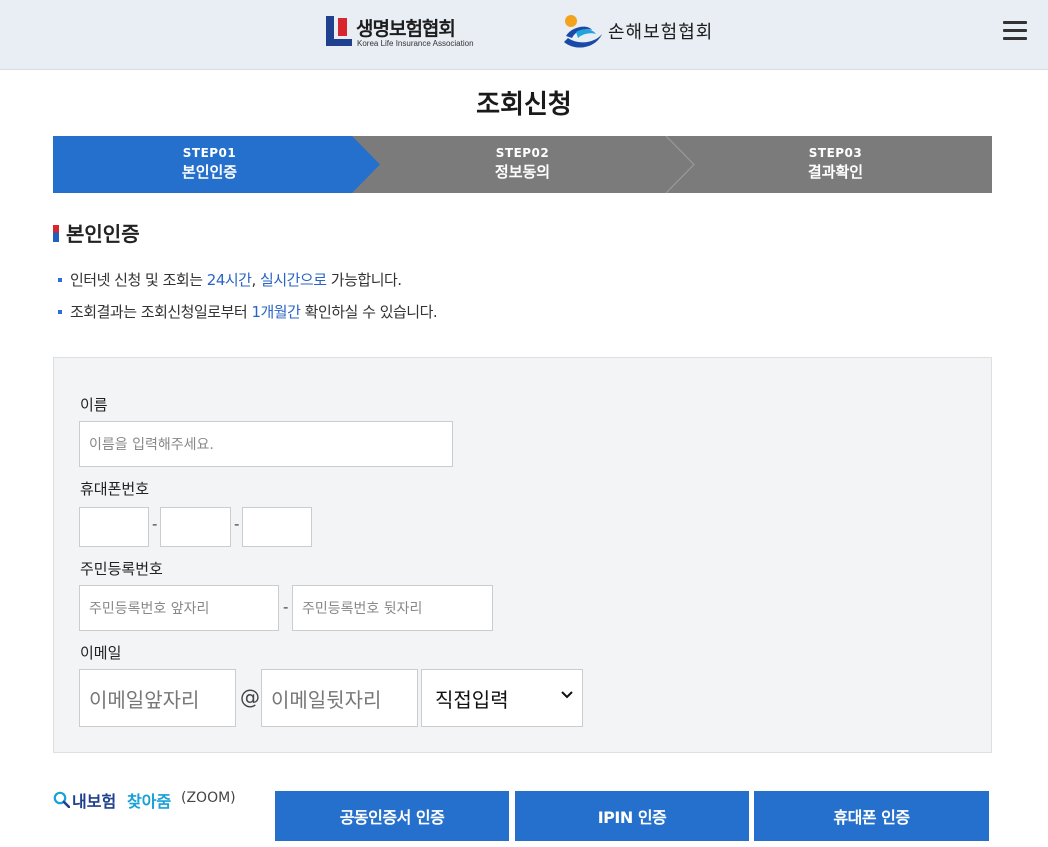 The image size is (1048, 847). I want to click on step-progress: STEP01 본인인증 STEP02 정보동의 STEP03 결과확인, so click(522, 164).